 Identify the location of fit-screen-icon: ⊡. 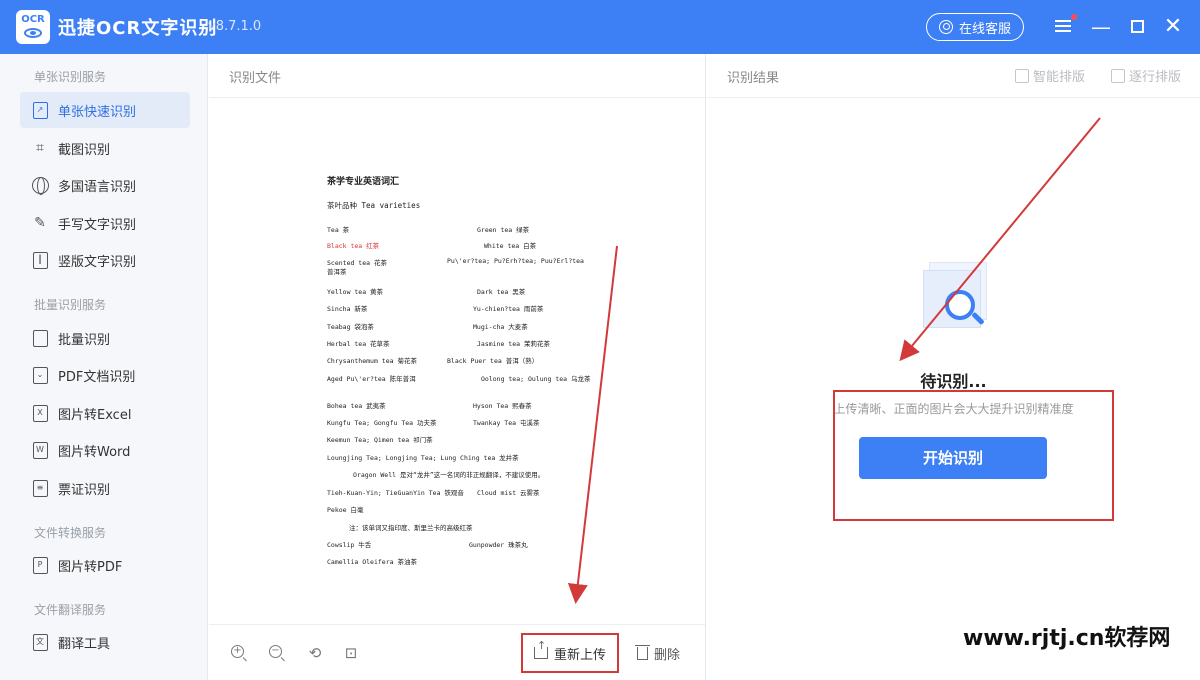
(351, 653).